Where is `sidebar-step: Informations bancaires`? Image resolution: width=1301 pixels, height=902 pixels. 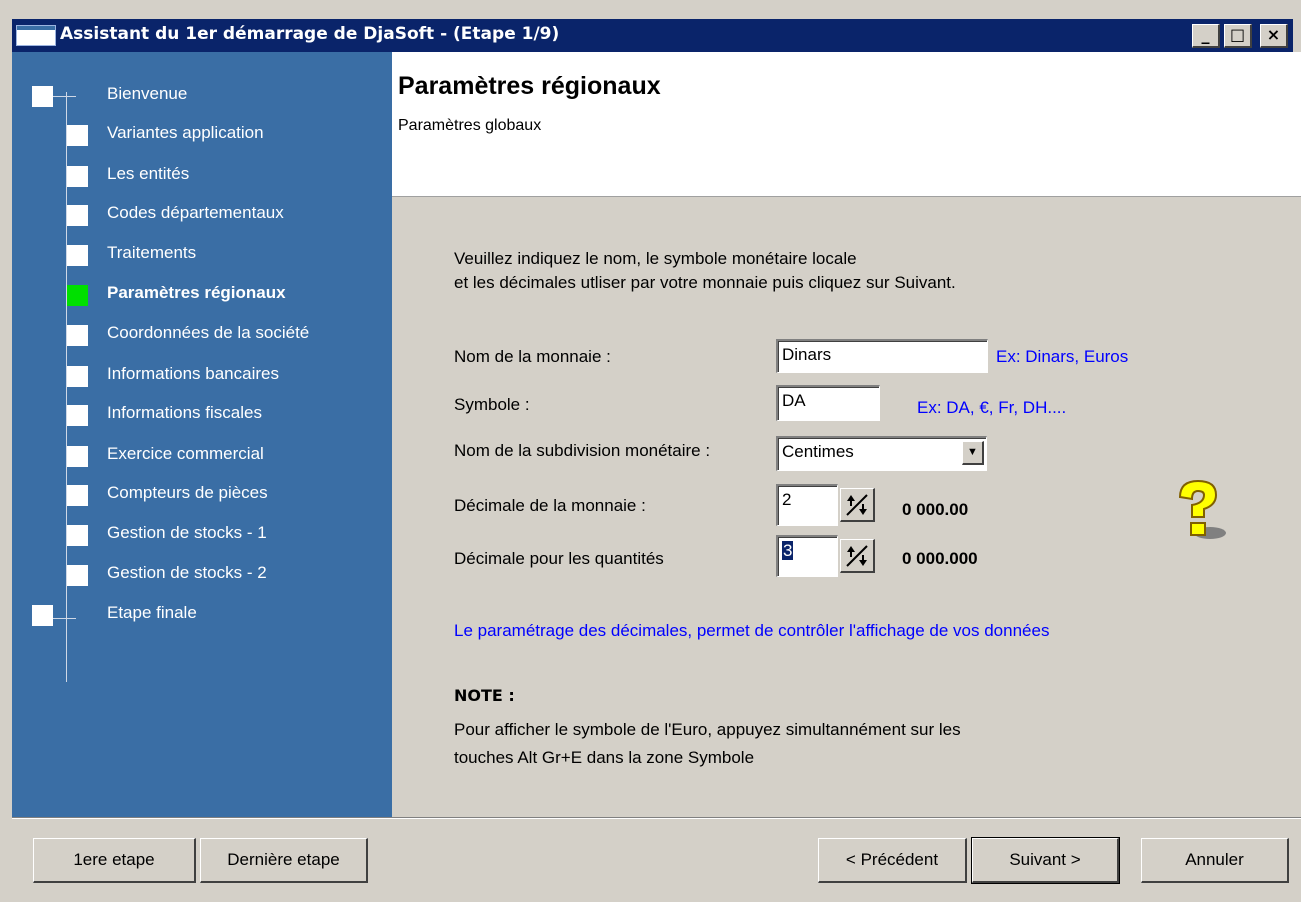 sidebar-step: Informations bancaires is located at coordinates (202, 378).